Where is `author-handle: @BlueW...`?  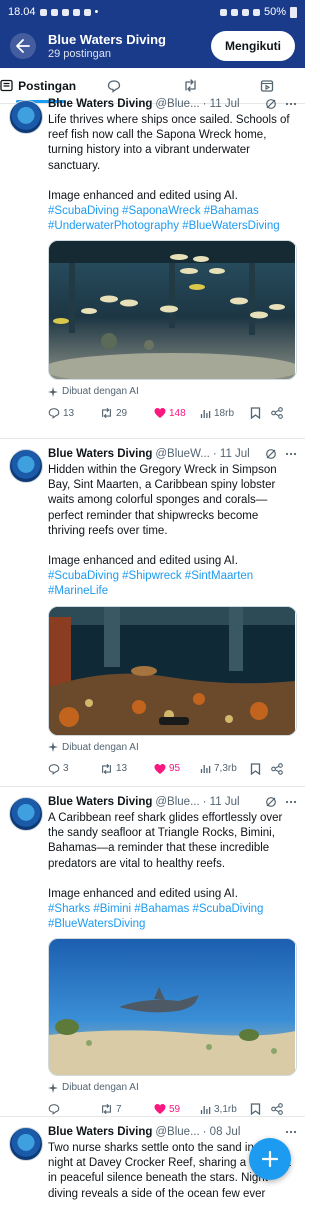
author-handle: @BlueW... is located at coordinates (182, 454).